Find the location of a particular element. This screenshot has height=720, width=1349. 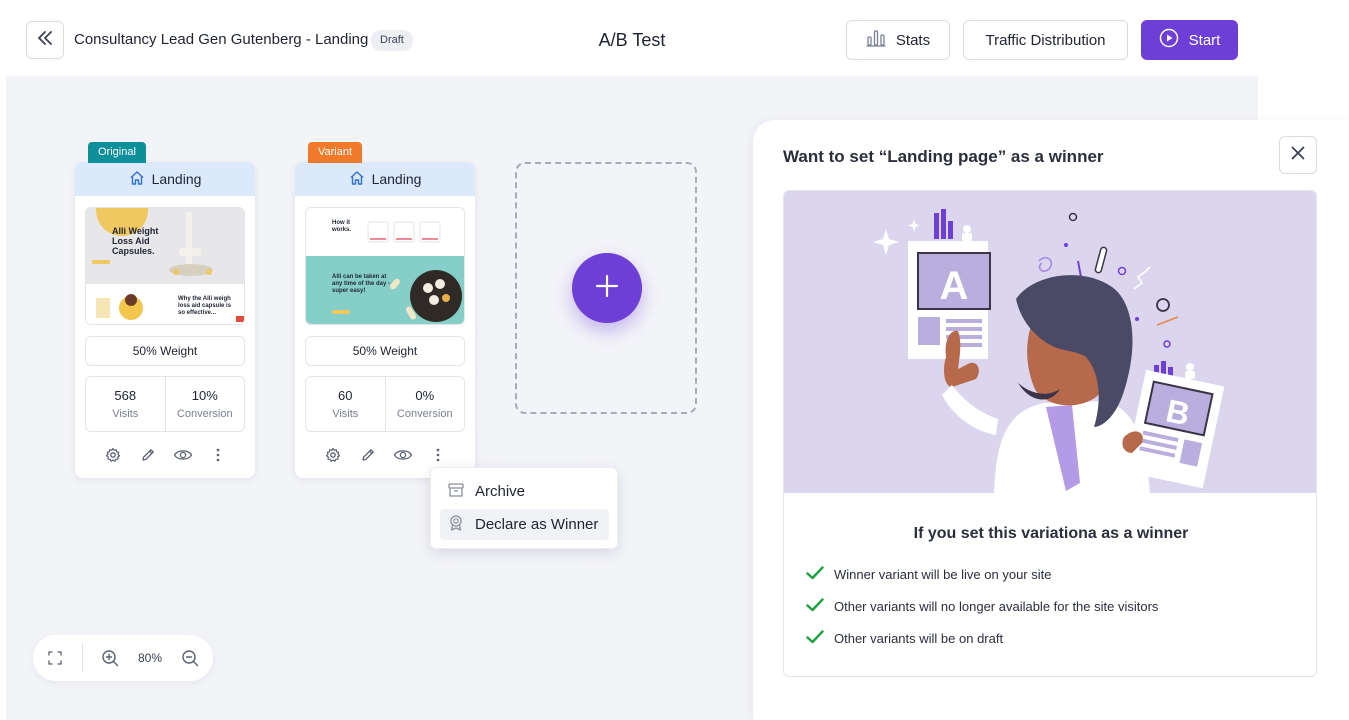

zoom-divider is located at coordinates (82, 658).